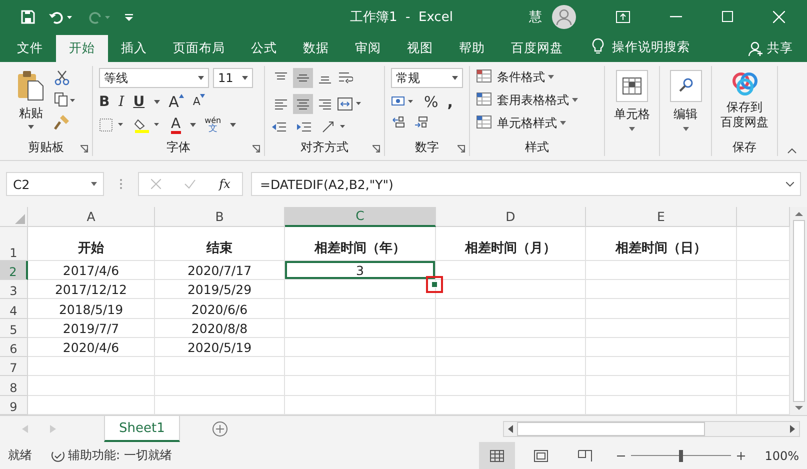 This screenshot has width=807, height=469. Describe the element at coordinates (527, 123) in the screenshot. I see `styles-menu-button: 单元格样式` at that location.